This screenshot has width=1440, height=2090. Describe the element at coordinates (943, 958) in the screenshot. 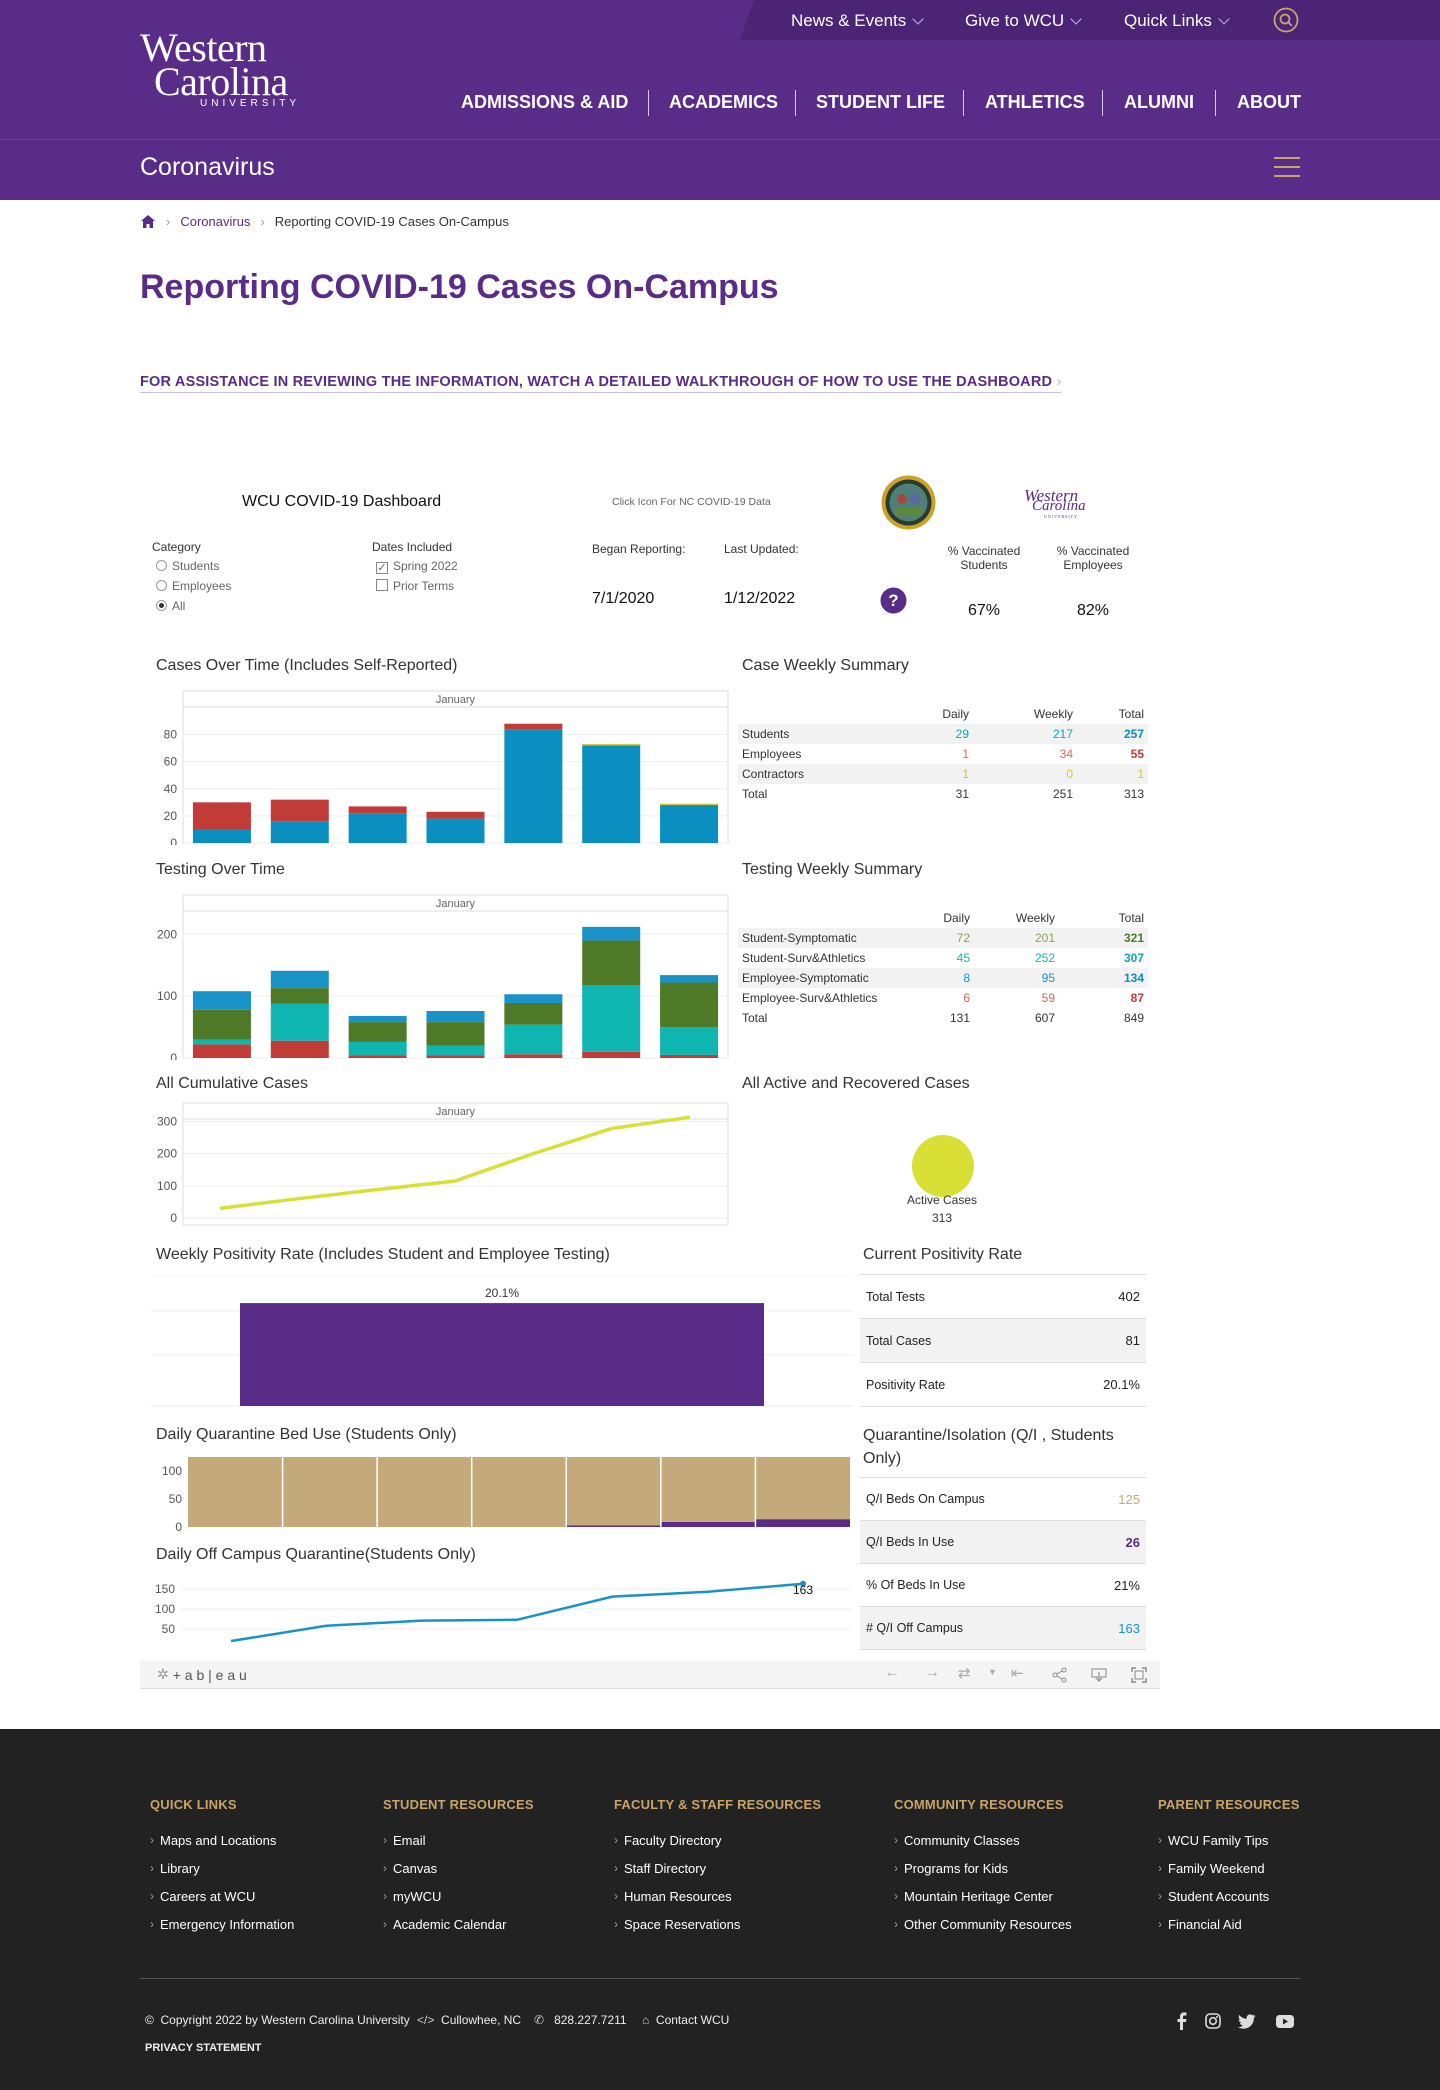

I see `table-row: Student-Surv&Athletics 45 252 307` at that location.